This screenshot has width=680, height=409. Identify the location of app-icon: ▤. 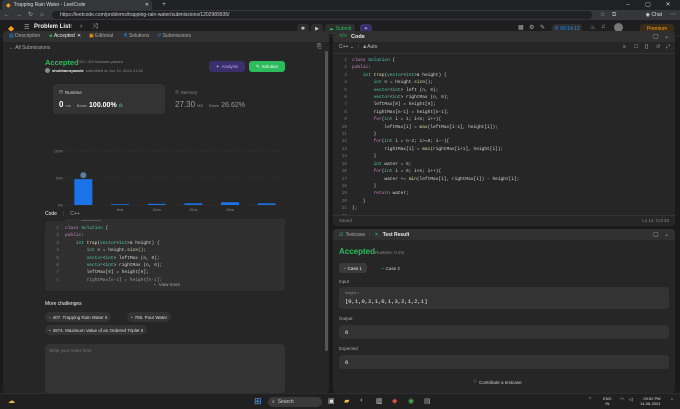
(427, 401).